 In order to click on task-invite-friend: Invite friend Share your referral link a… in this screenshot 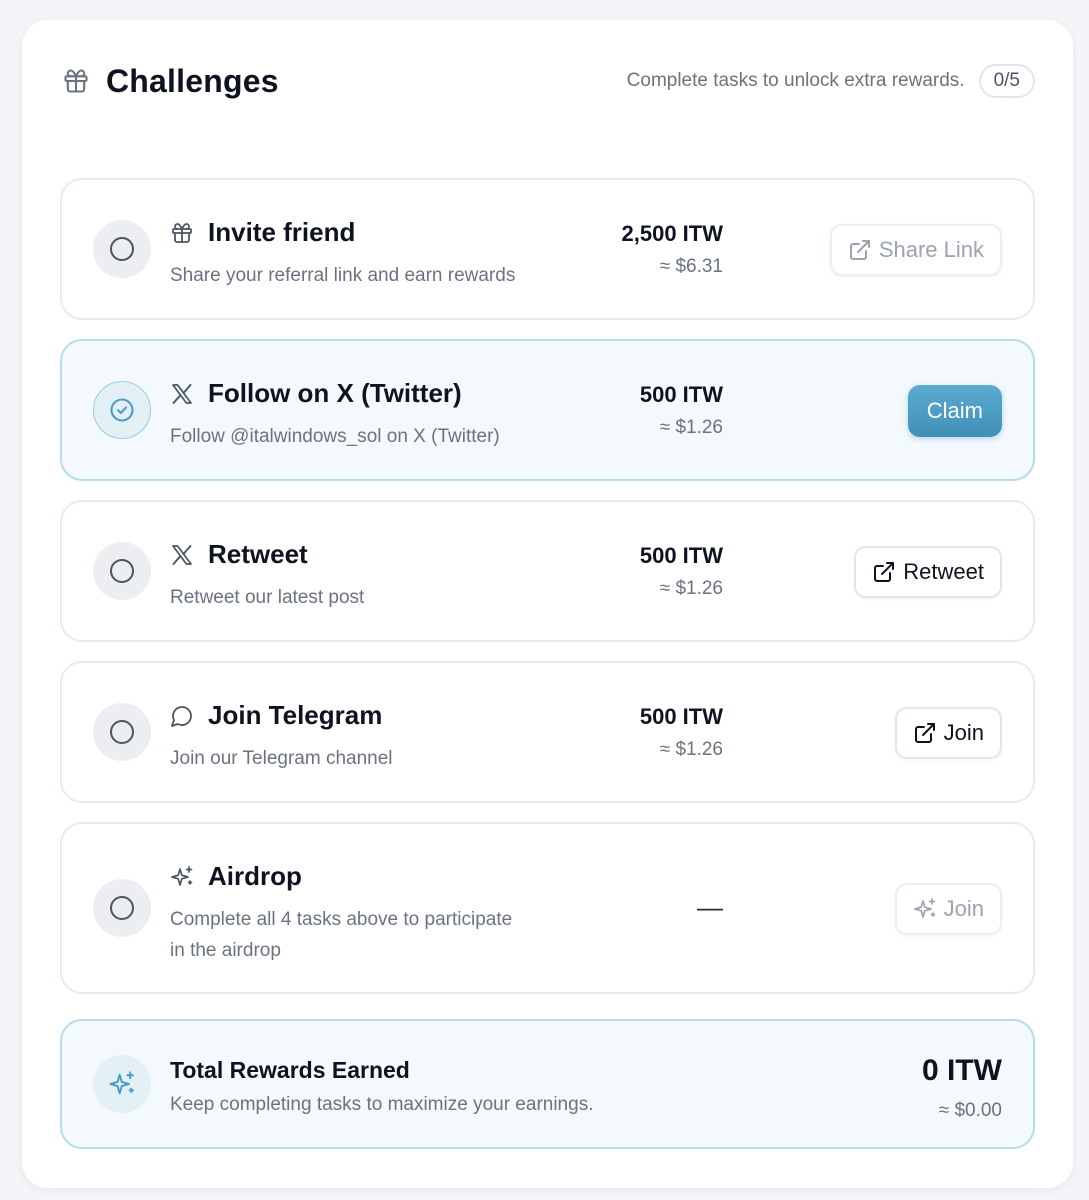, I will do `click(547, 249)`.